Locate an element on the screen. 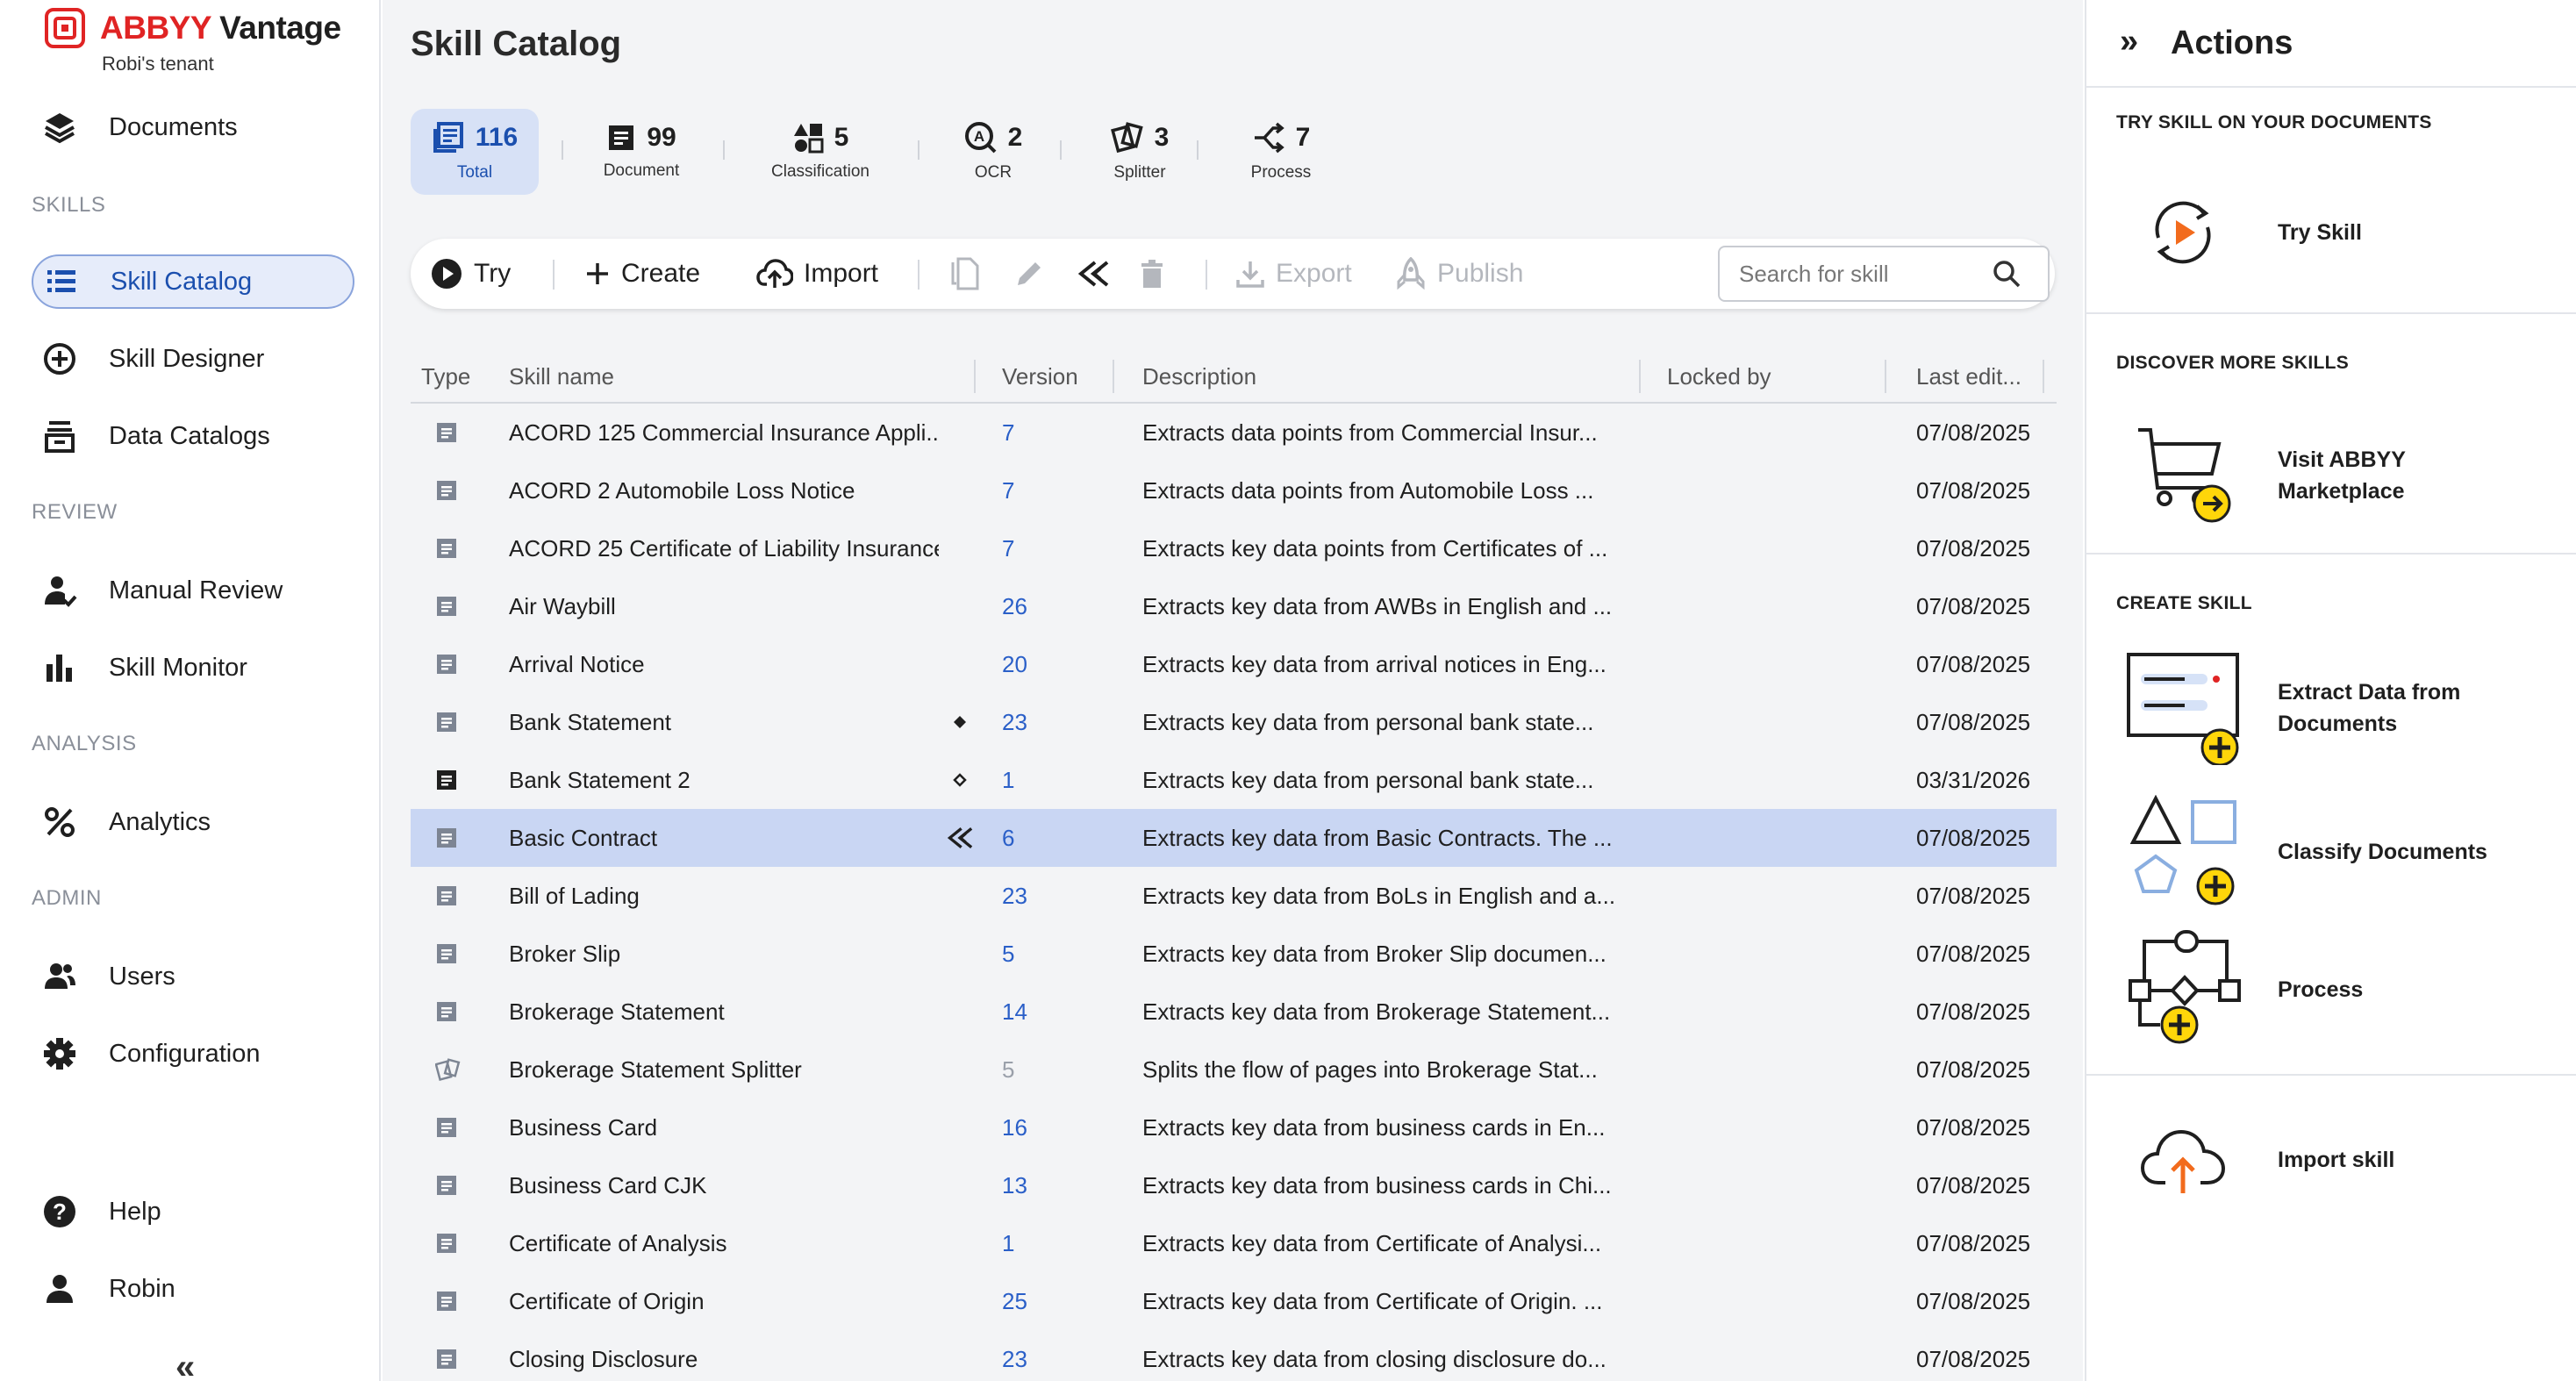 The width and height of the screenshot is (2576, 1381). toolbar-divider is located at coordinates (918, 275).